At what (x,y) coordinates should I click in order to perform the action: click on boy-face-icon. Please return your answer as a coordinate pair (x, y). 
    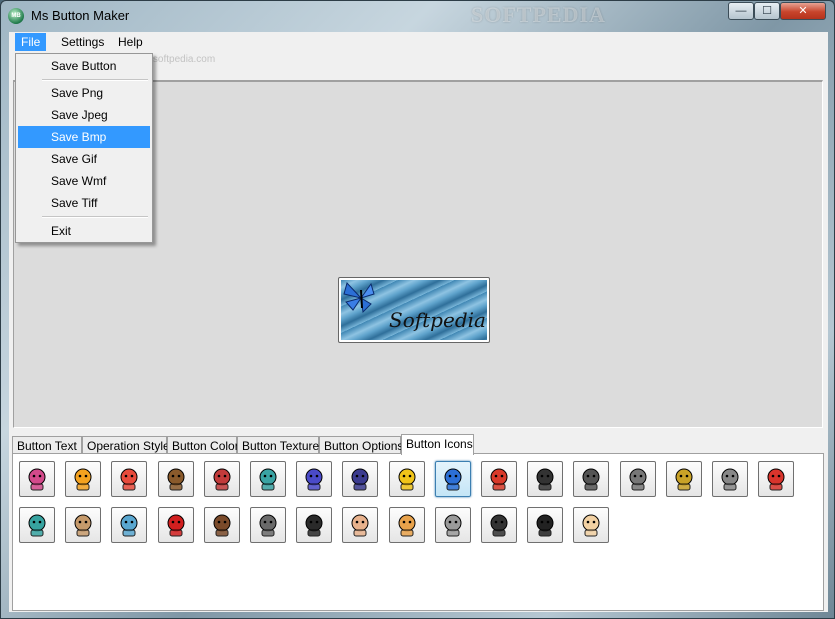
    Looking at the image, I should click on (591, 525).